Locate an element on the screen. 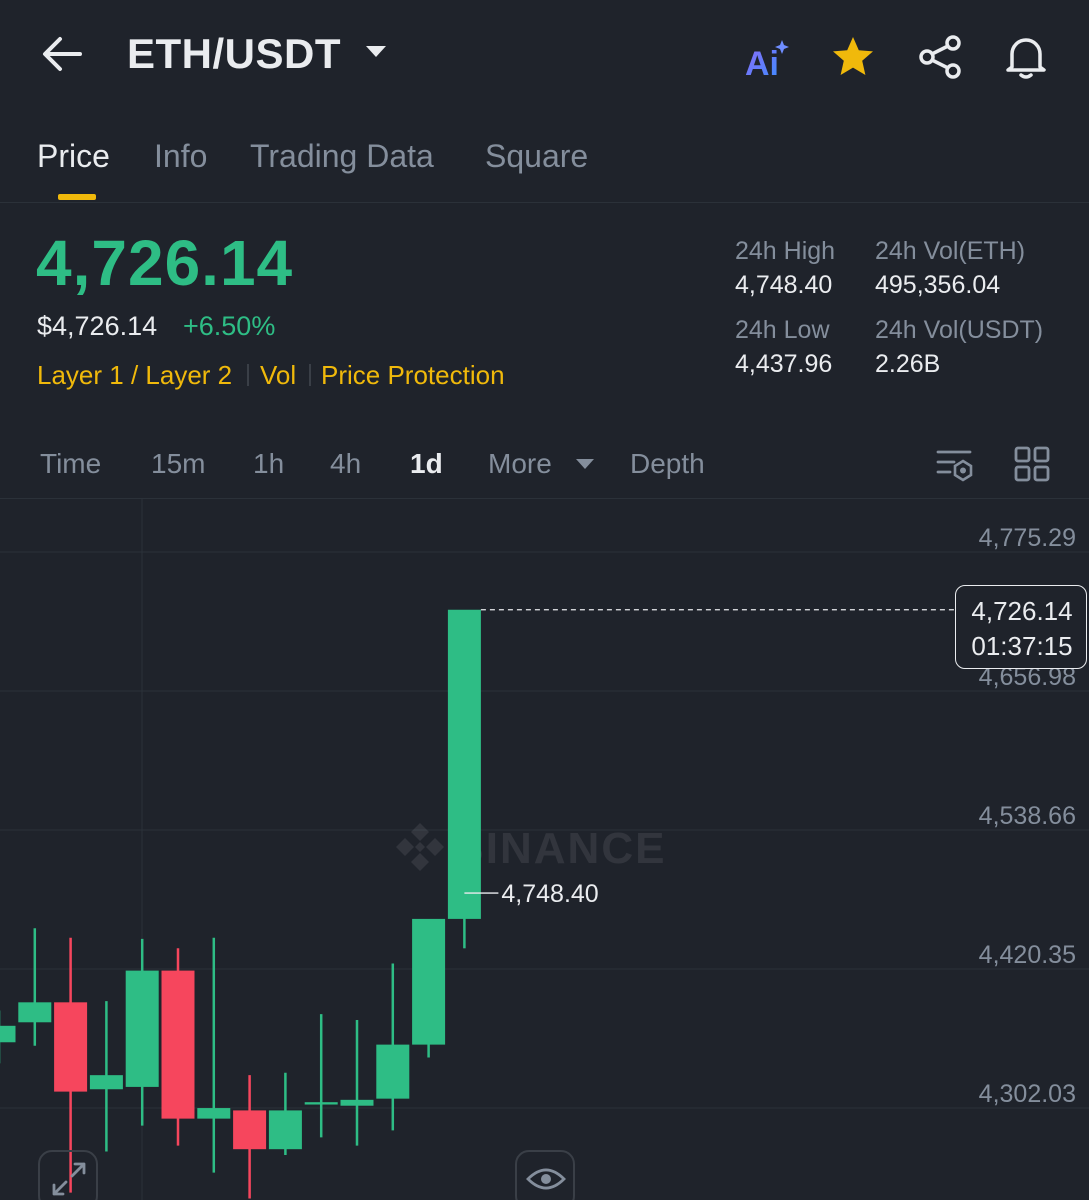 The image size is (1089, 1200). layout-grid-icon is located at coordinates (1032, 464).